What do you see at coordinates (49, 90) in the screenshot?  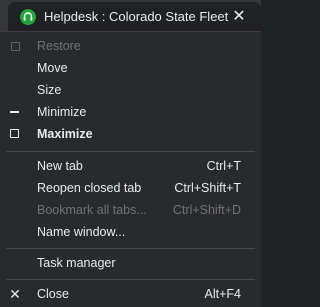 I see `menu-item-label: Size` at bounding box center [49, 90].